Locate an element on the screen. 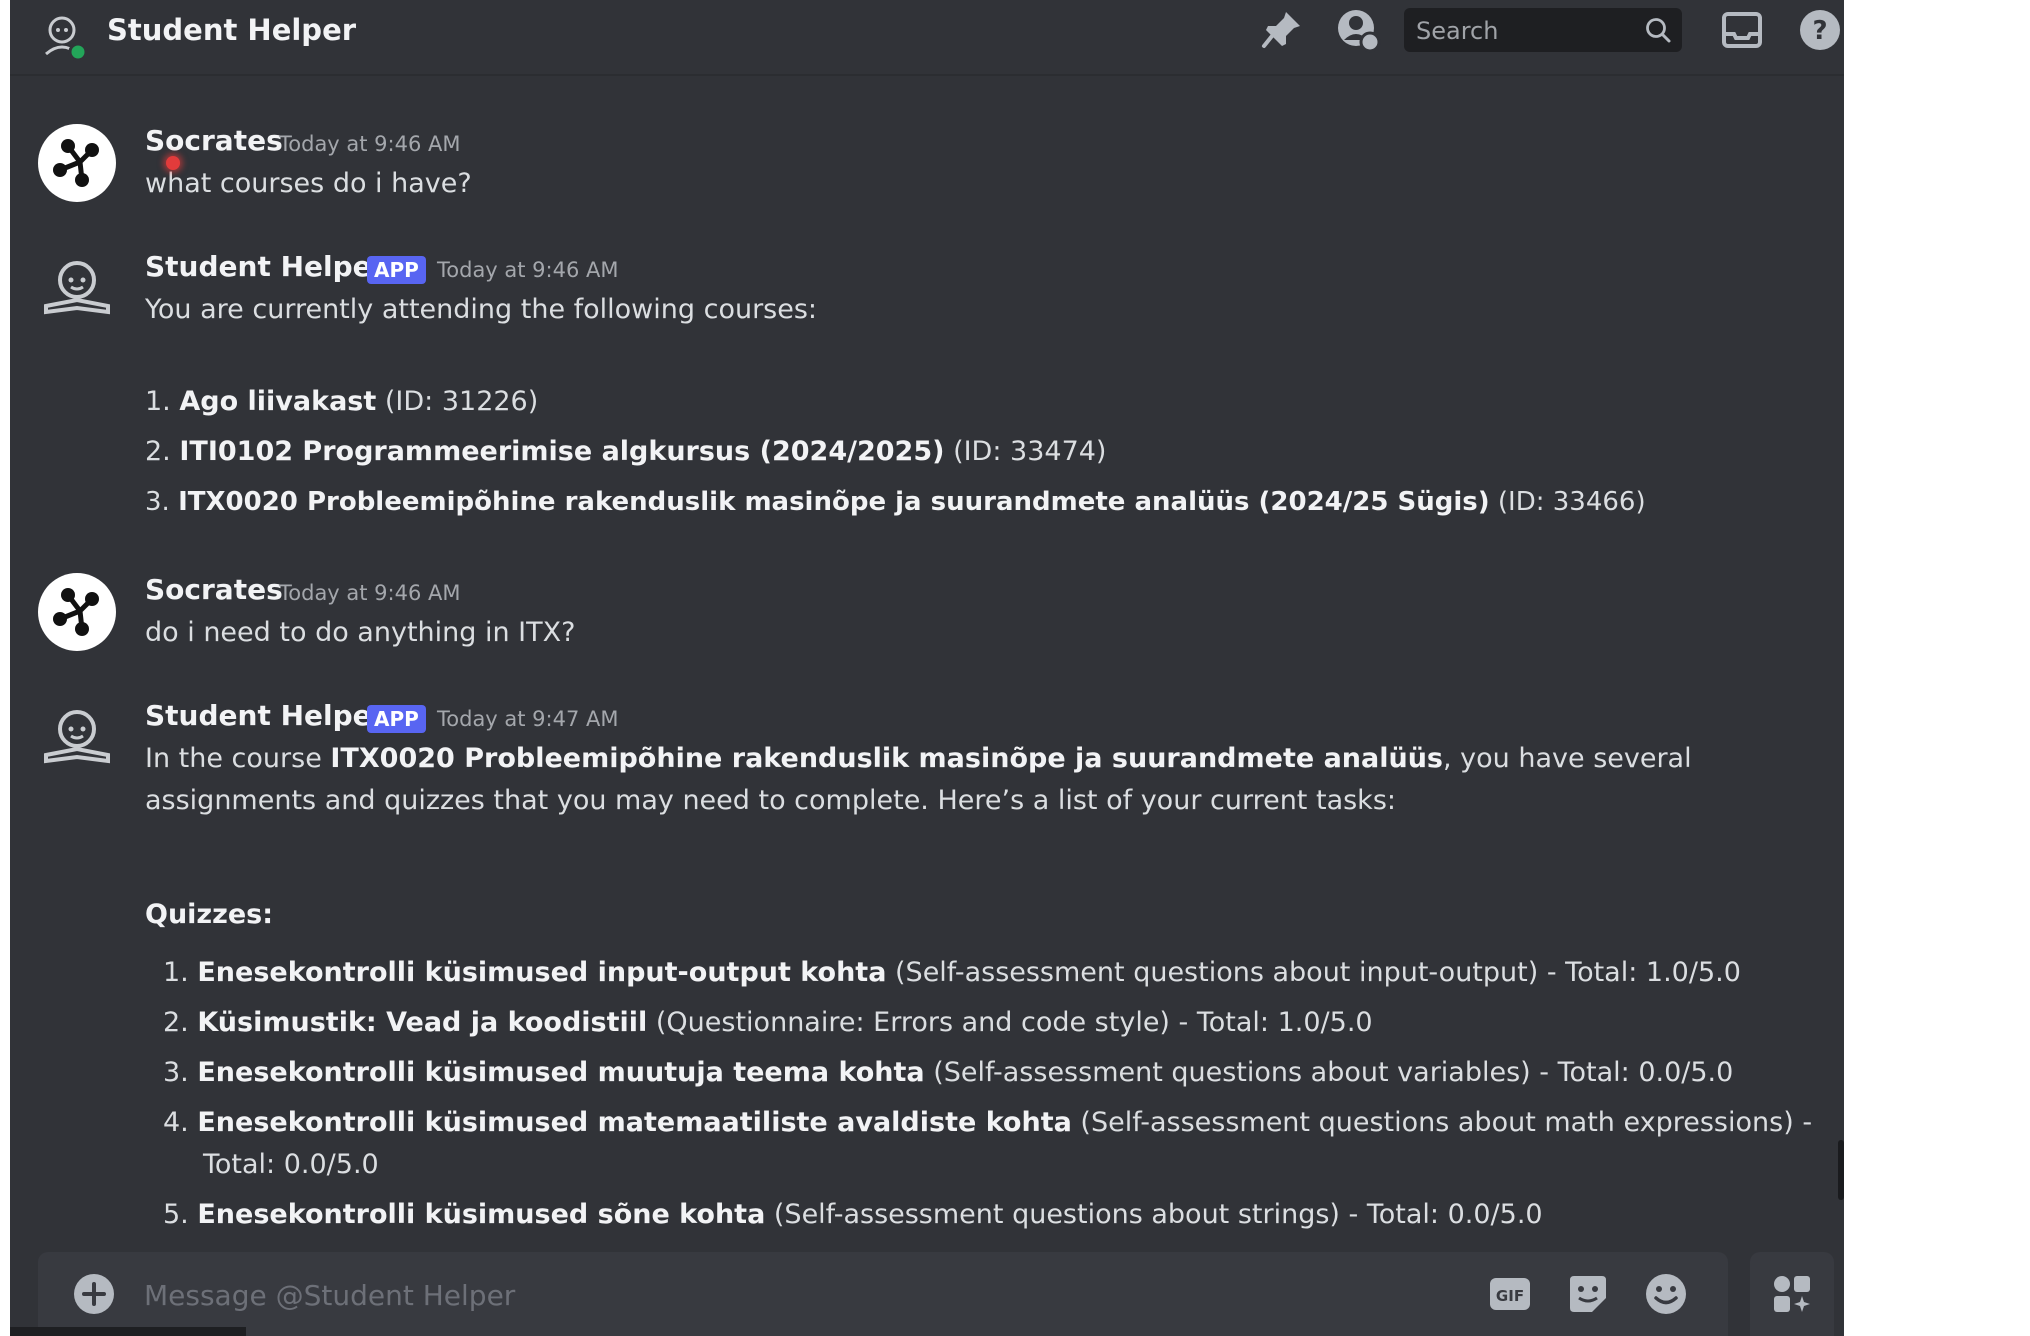 The height and width of the screenshot is (1336, 2030). list-item: 1. Ago liivakast (ID: 31226) is located at coordinates (341, 402).